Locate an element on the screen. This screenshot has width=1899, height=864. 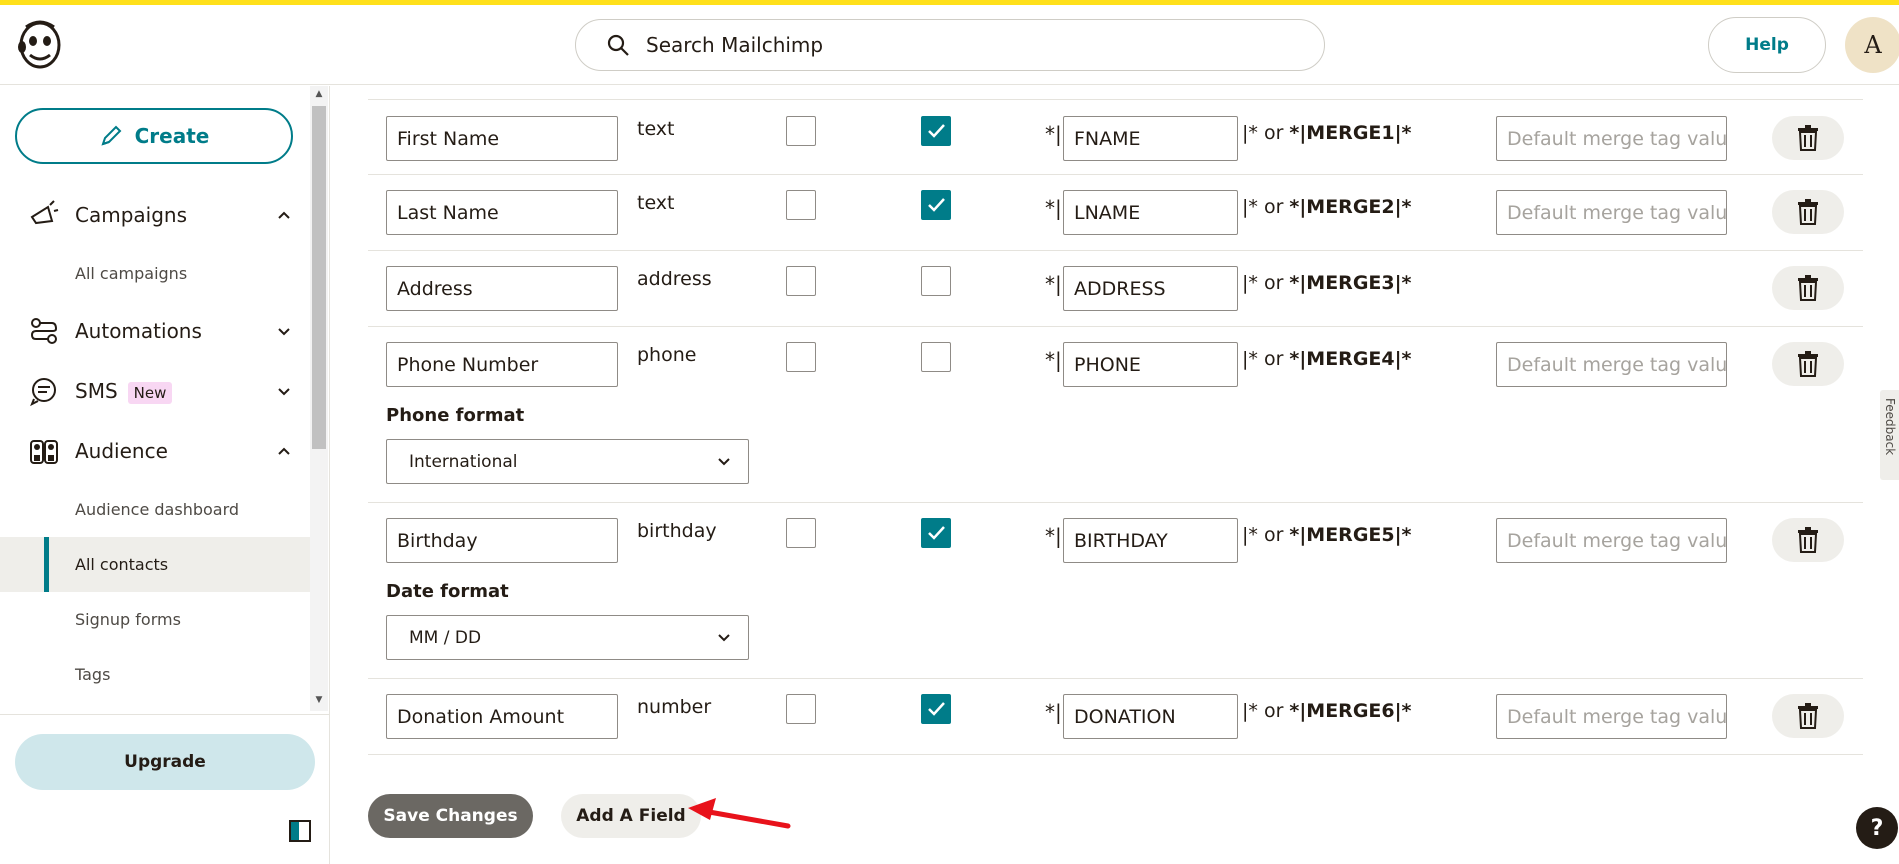
sidebar-item-all-contacts: All contacts is located at coordinates (155, 564).